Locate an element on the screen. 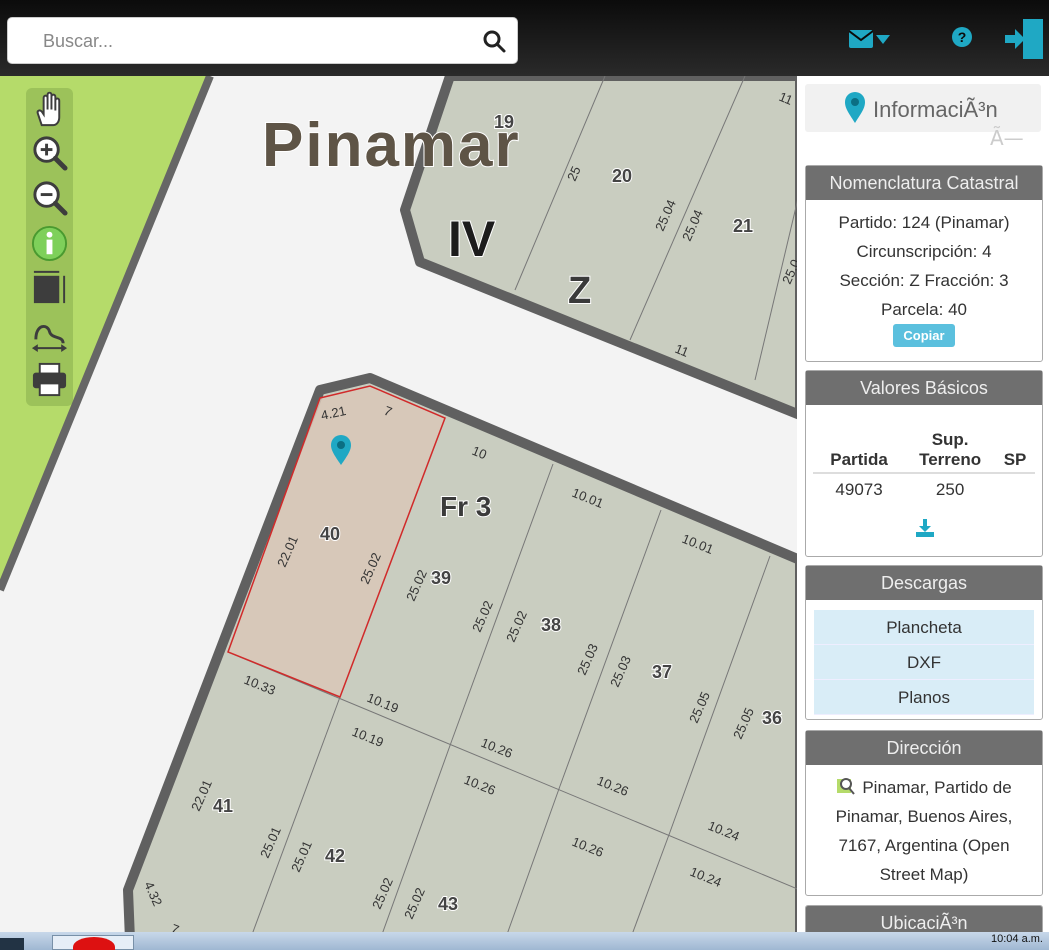 The image size is (1049, 950). col-sup-terreno: Sup. Terreno is located at coordinates (950, 443).